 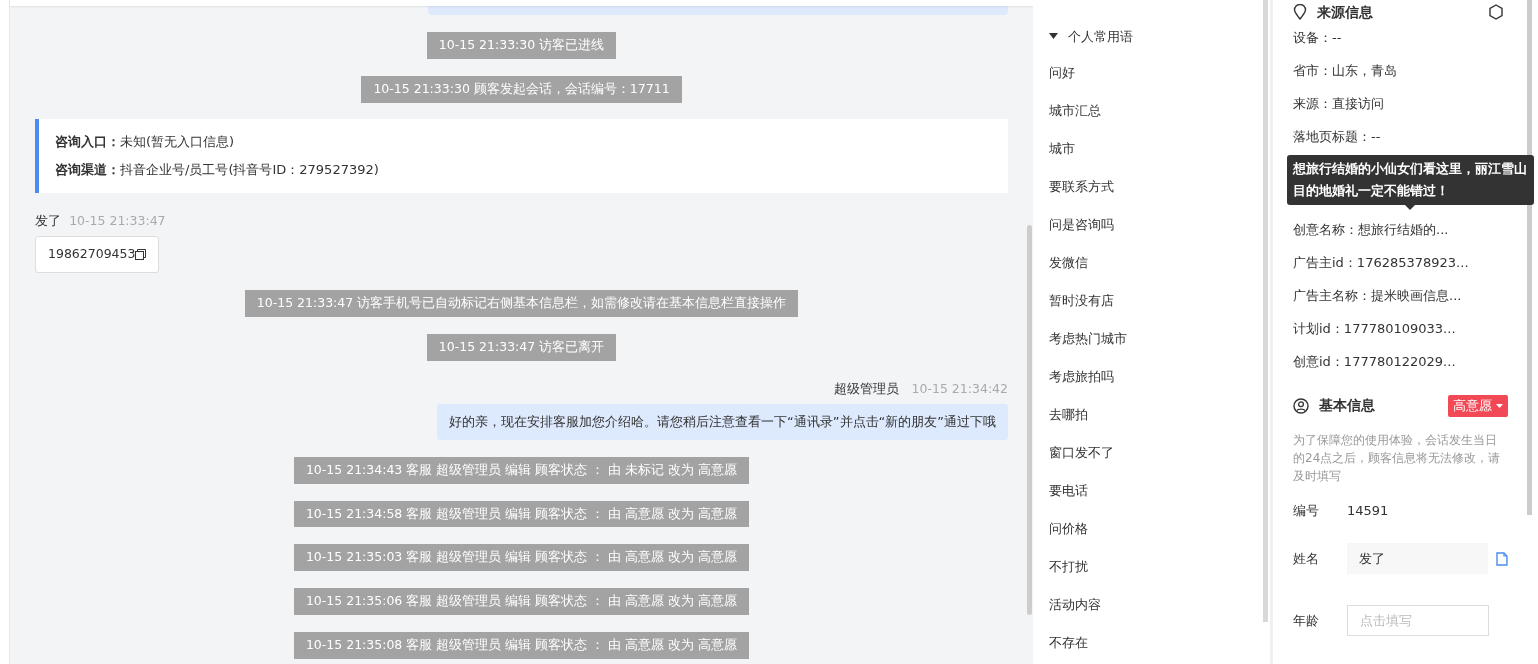 What do you see at coordinates (1081, 300) in the screenshot?
I see `phrase-item: 暂时没有店` at bounding box center [1081, 300].